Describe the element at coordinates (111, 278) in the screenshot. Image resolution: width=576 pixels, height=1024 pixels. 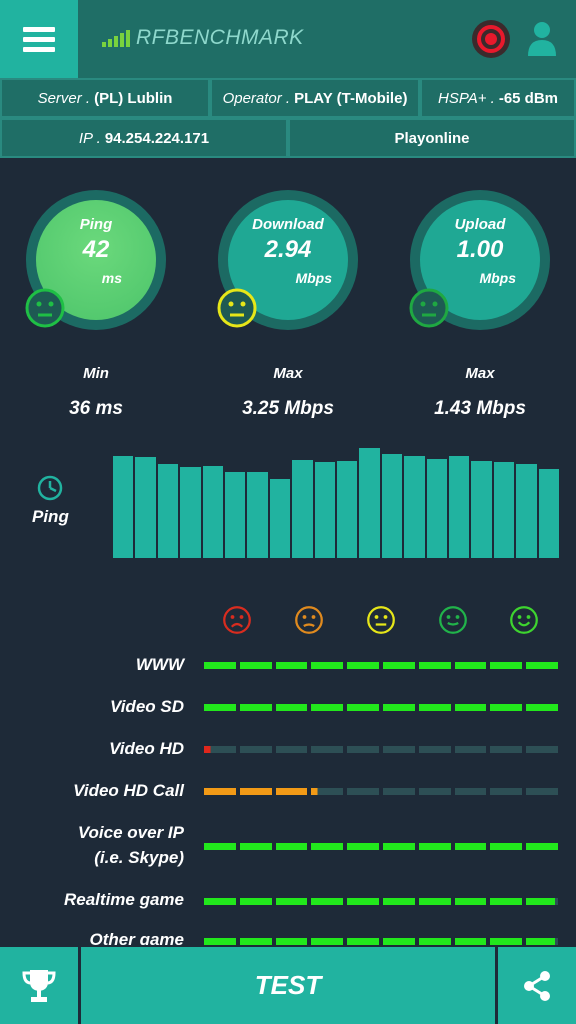
I see `ping-gauge-unit: ms` at that location.